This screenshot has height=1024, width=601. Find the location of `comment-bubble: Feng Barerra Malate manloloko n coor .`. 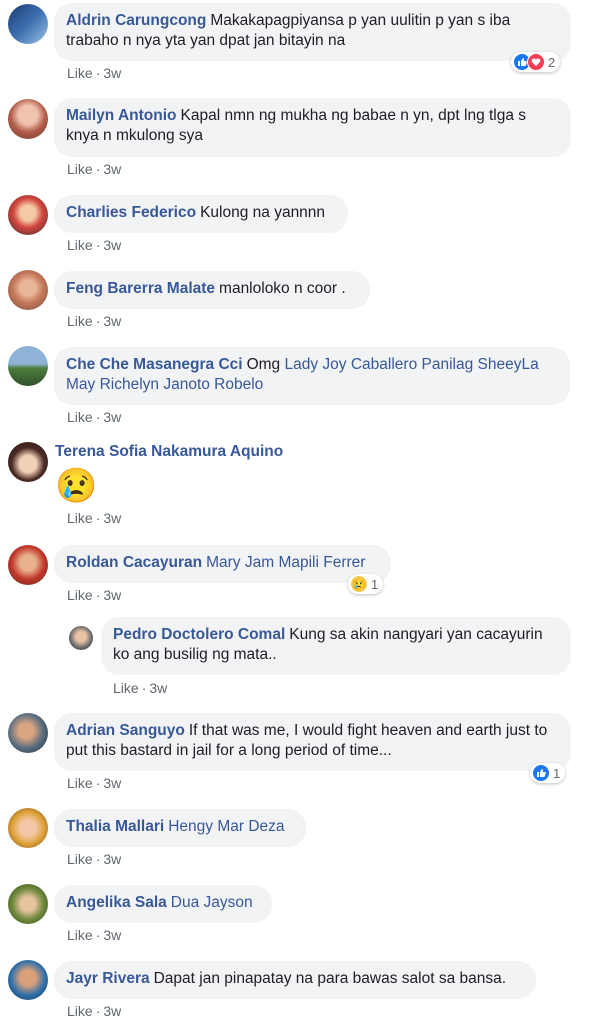

comment-bubble: Feng Barerra Malate manloloko n coor . is located at coordinates (212, 290).